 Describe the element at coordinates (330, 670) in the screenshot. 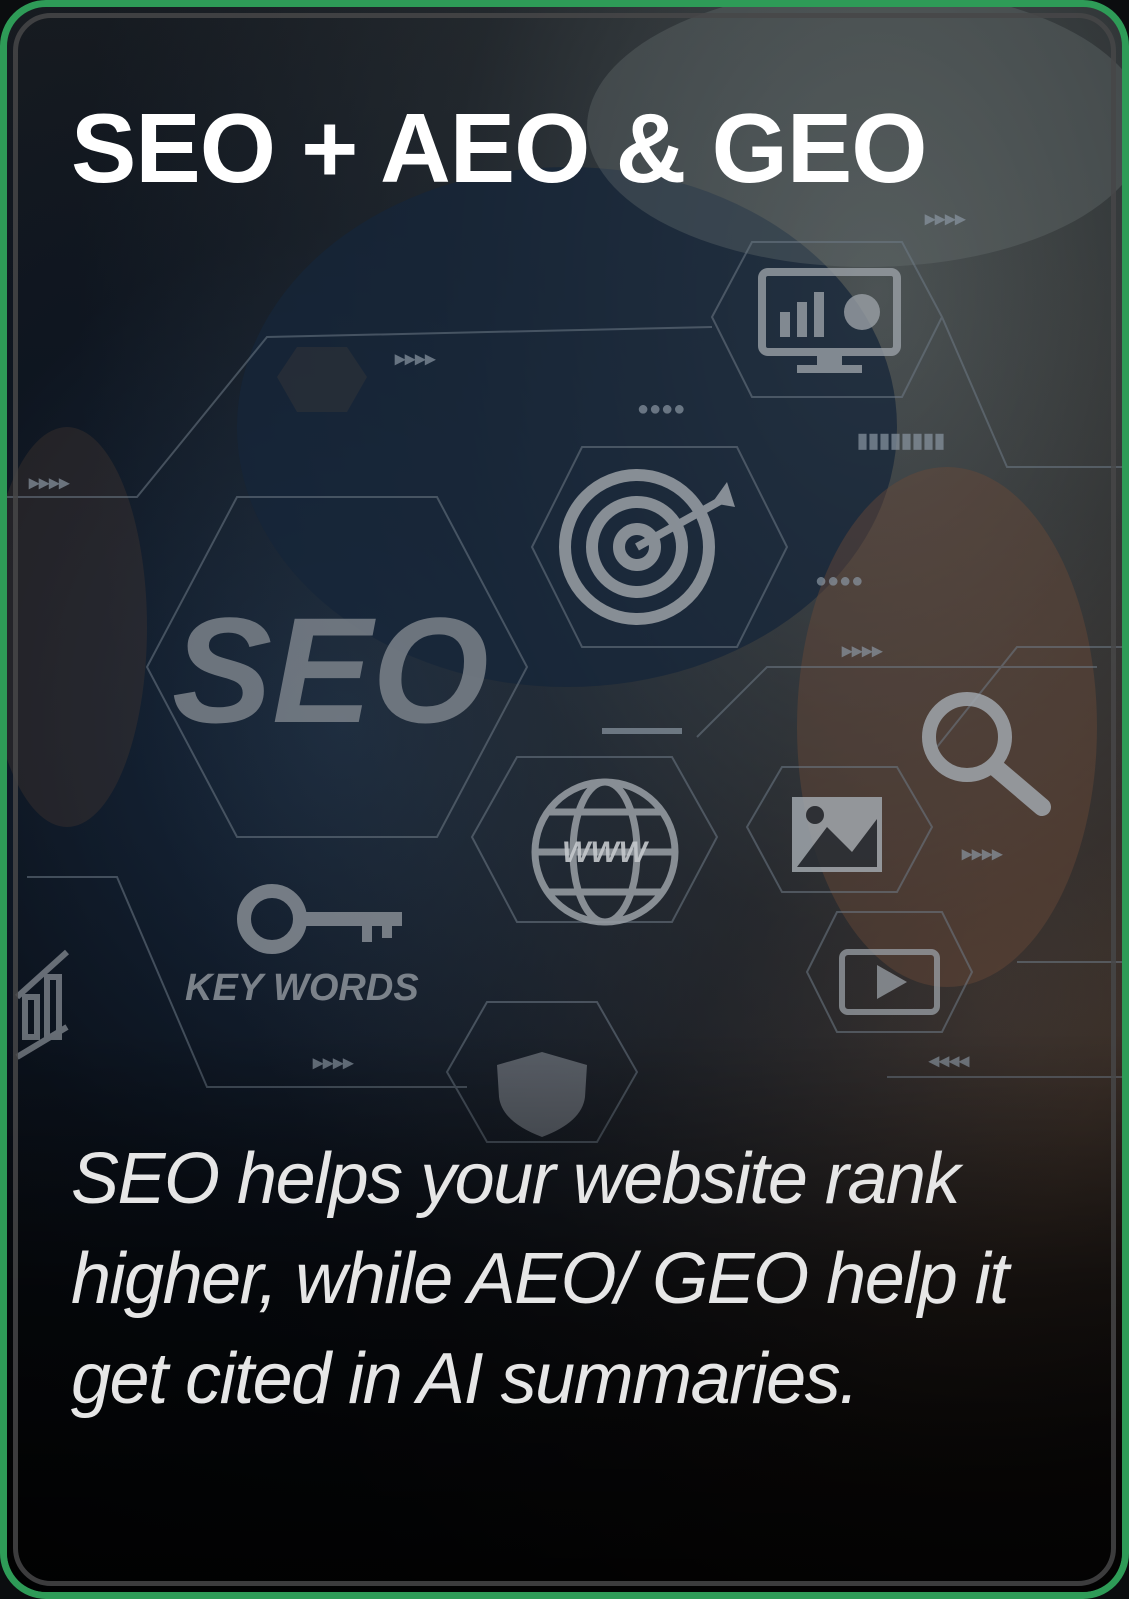

I see `seo-label: SEO` at that location.